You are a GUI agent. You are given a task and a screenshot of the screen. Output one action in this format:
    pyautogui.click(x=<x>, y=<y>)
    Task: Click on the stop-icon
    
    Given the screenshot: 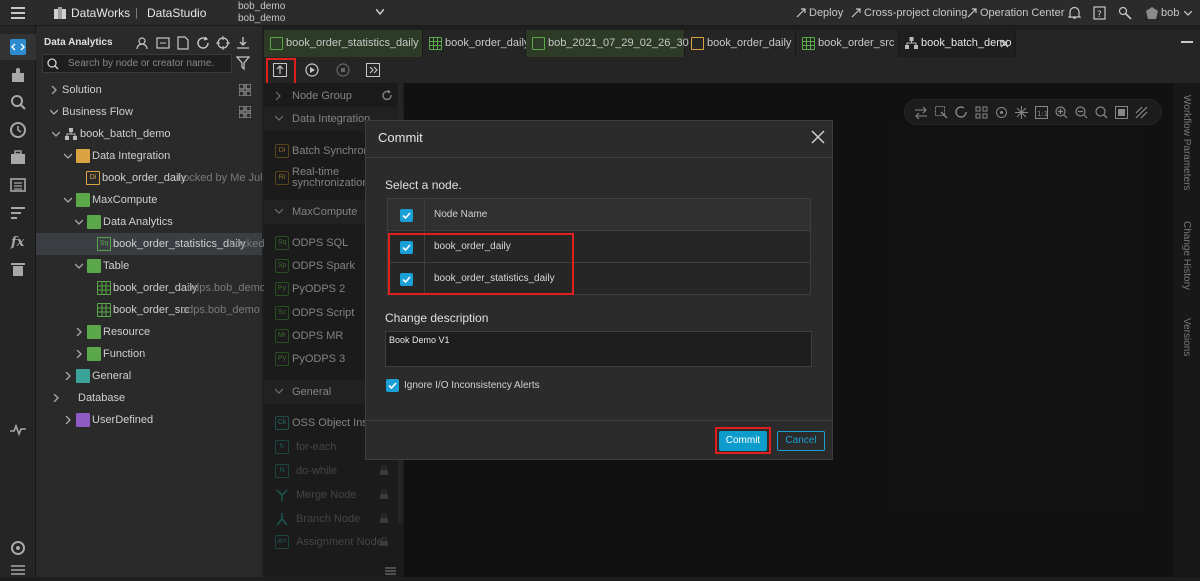 What is the action you would take?
    pyautogui.click(x=343, y=70)
    